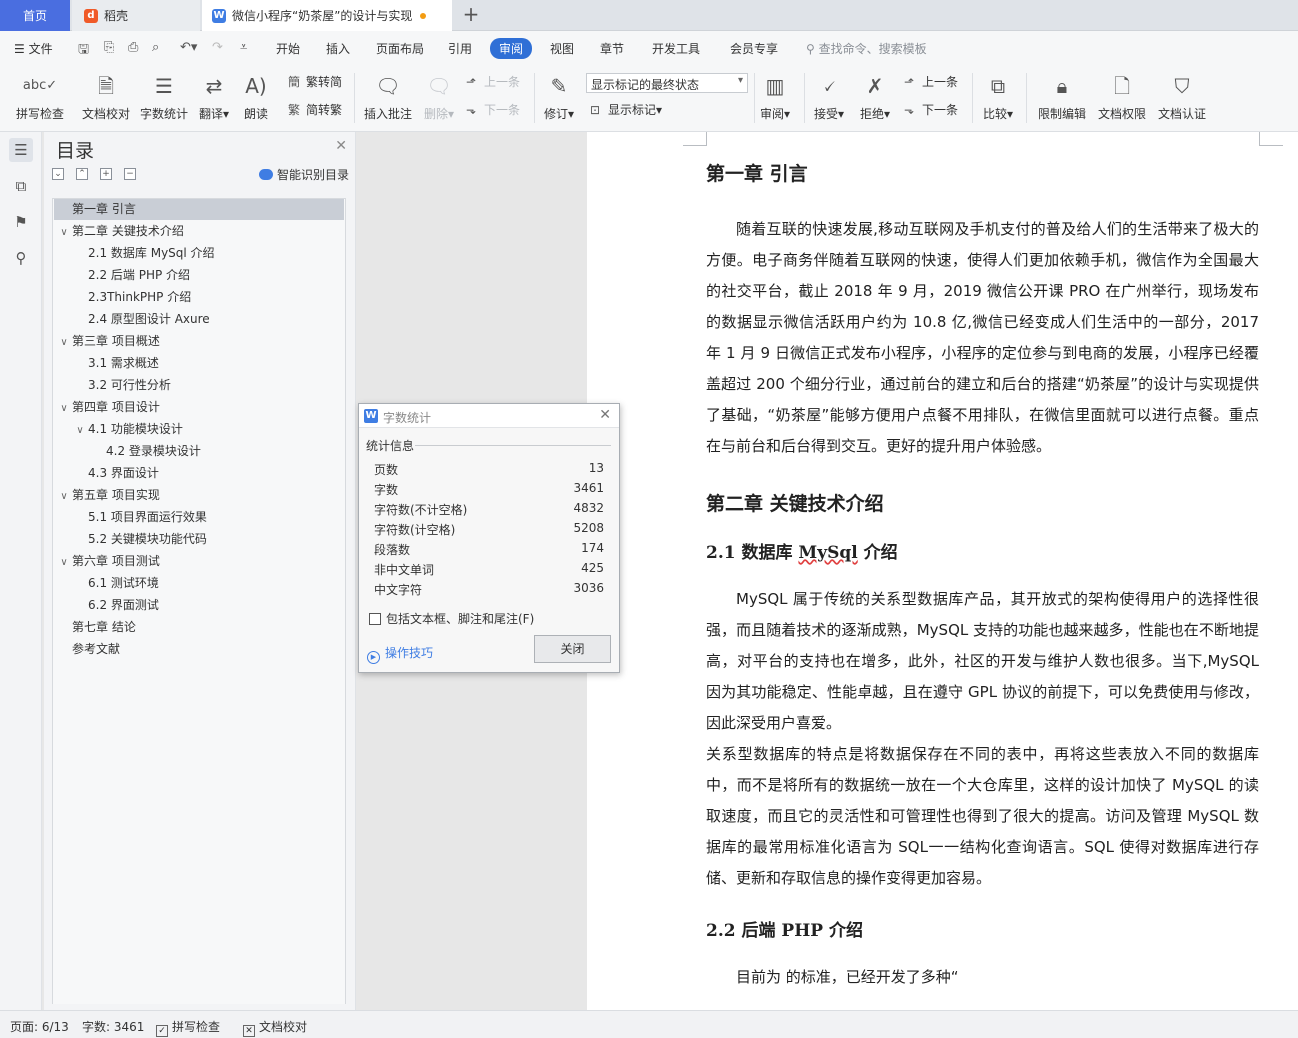  I want to click on stat-value: 3461, so click(588, 488).